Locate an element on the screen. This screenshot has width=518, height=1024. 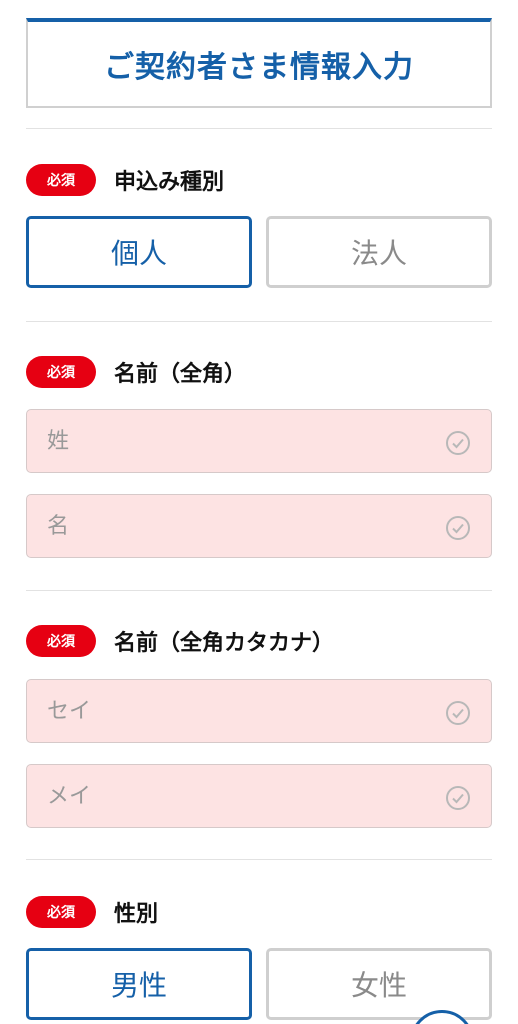
application-type-toggle: 個人 法人 is located at coordinates (259, 252).